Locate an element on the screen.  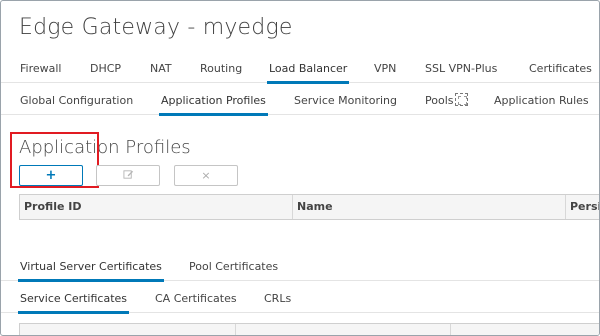
tab-application-rules: Application Rules is located at coordinates (541, 101).